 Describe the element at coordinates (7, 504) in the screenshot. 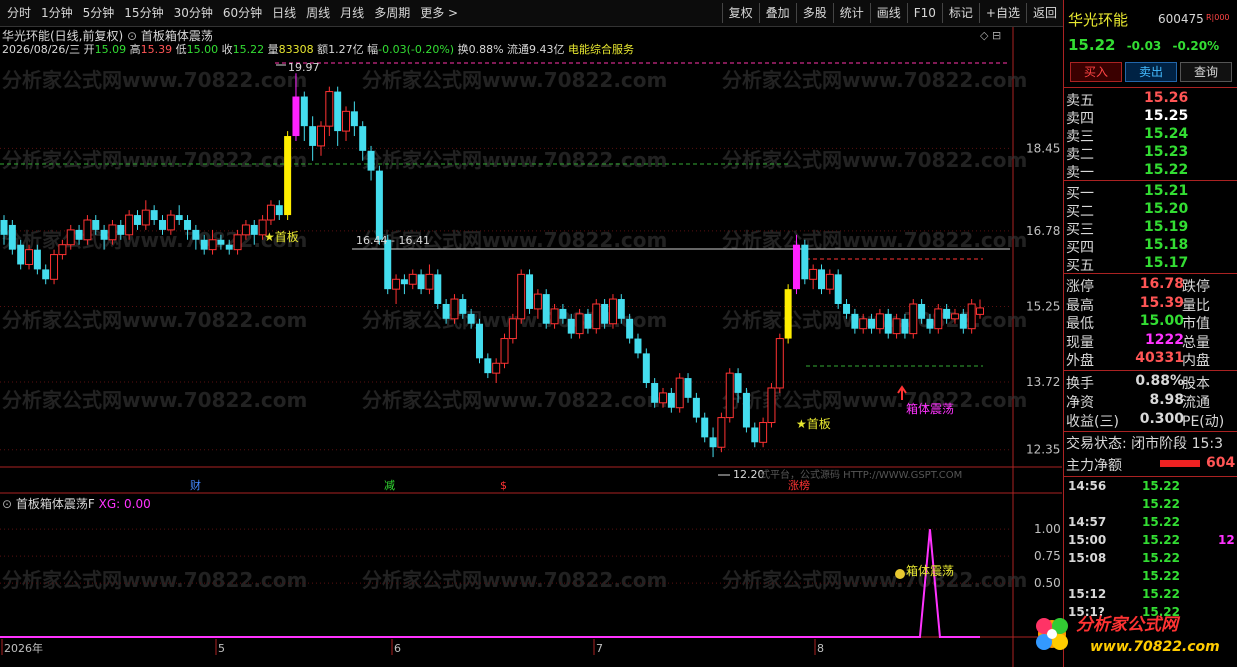

I see `sub-dropdown-icon: ⊙` at that location.